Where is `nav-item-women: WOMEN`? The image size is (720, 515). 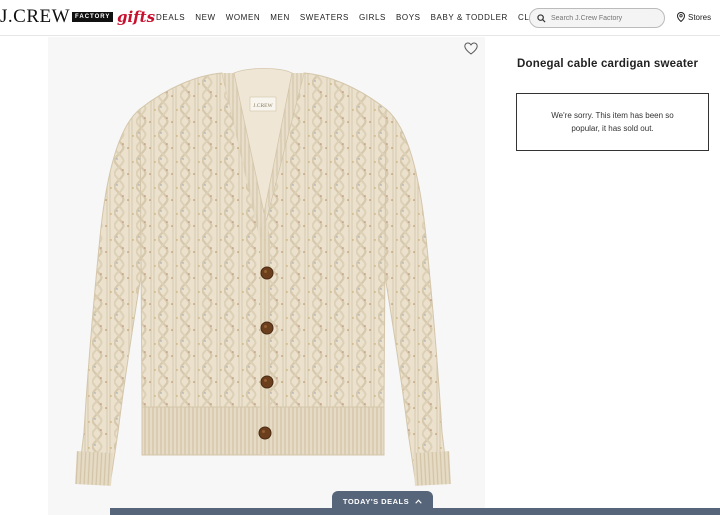
nav-item-women: WOMEN is located at coordinates (243, 17).